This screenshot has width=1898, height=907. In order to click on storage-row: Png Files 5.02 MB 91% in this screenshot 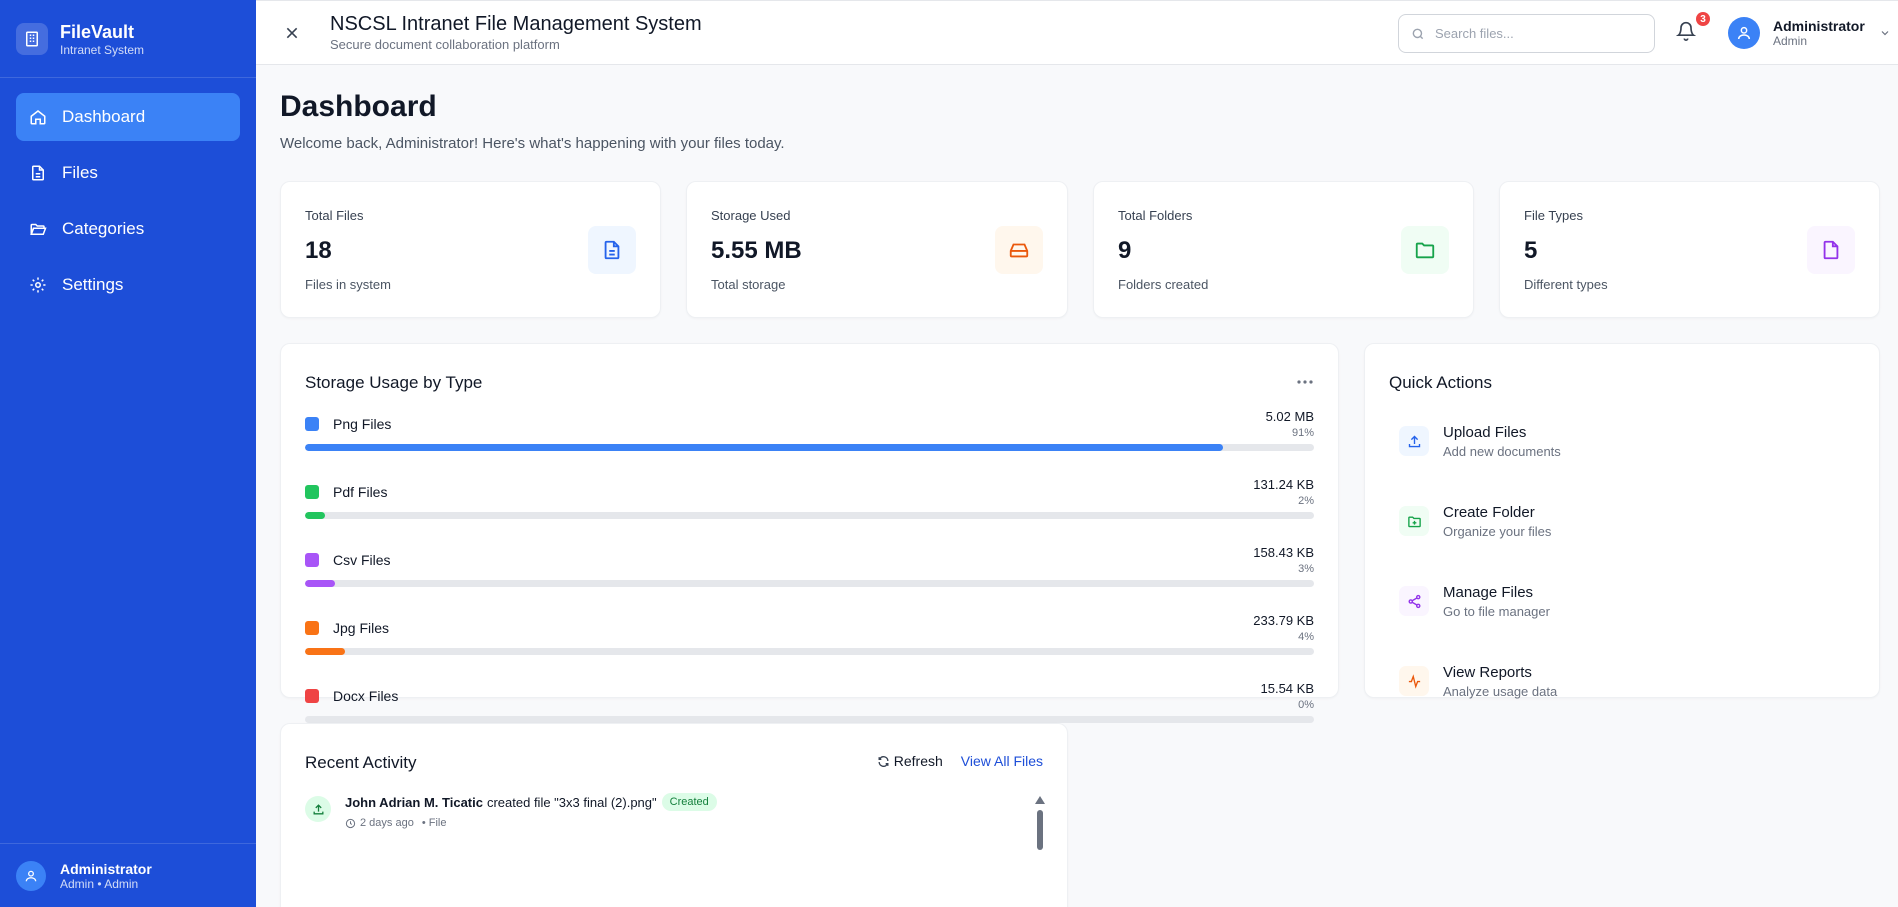, I will do `click(809, 439)`.